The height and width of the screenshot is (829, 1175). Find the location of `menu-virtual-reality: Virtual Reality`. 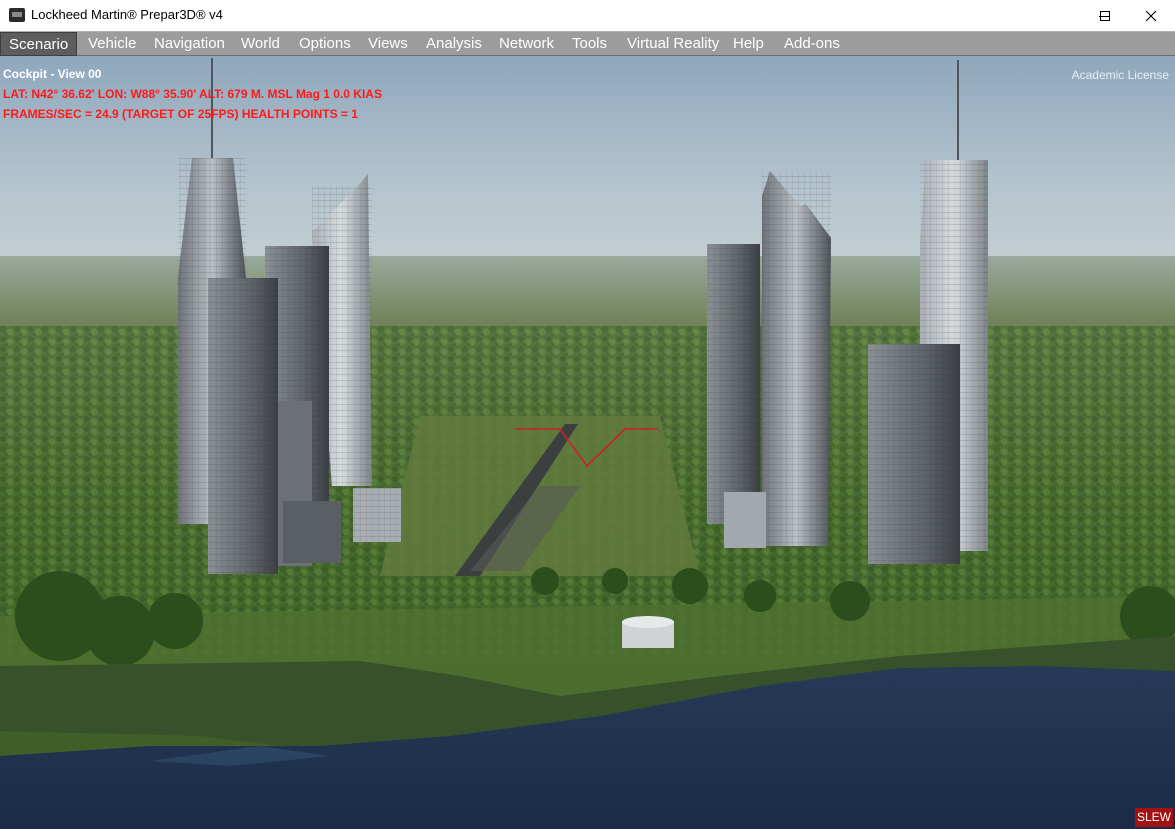

menu-virtual-reality: Virtual Reality is located at coordinates (673, 44).